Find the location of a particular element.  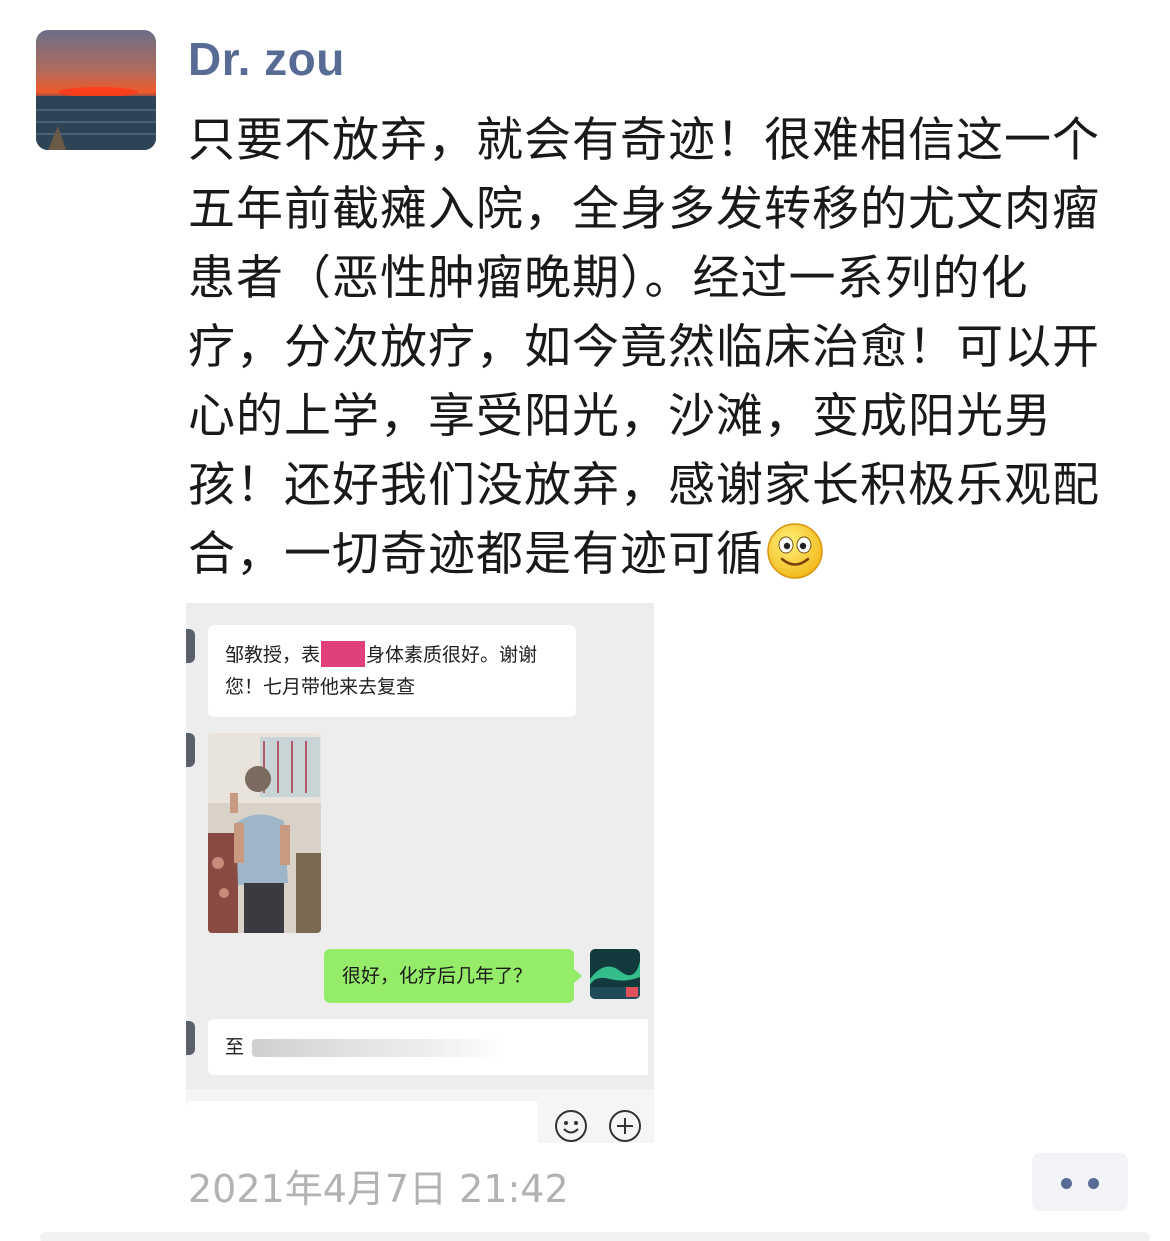

blur-redaction is located at coordinates (377, 1048).